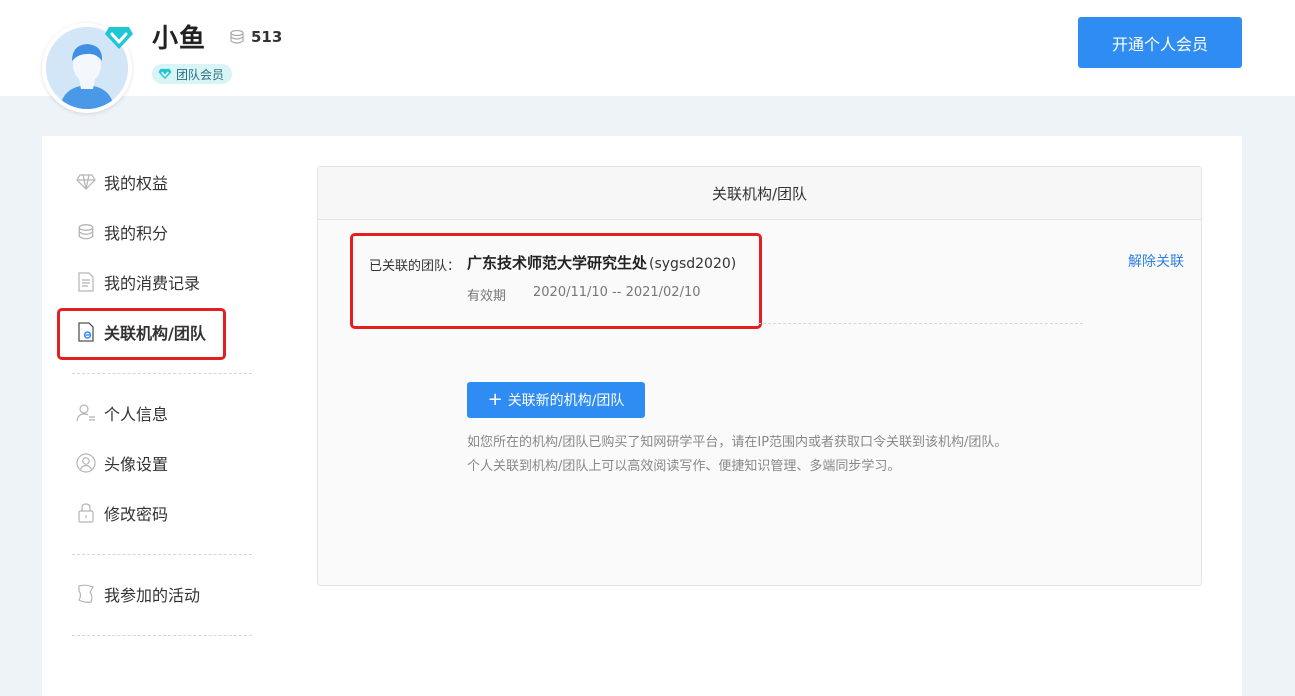  What do you see at coordinates (152, 595) in the screenshot?
I see `sidebar-item-label: 我参加的活动` at bounding box center [152, 595].